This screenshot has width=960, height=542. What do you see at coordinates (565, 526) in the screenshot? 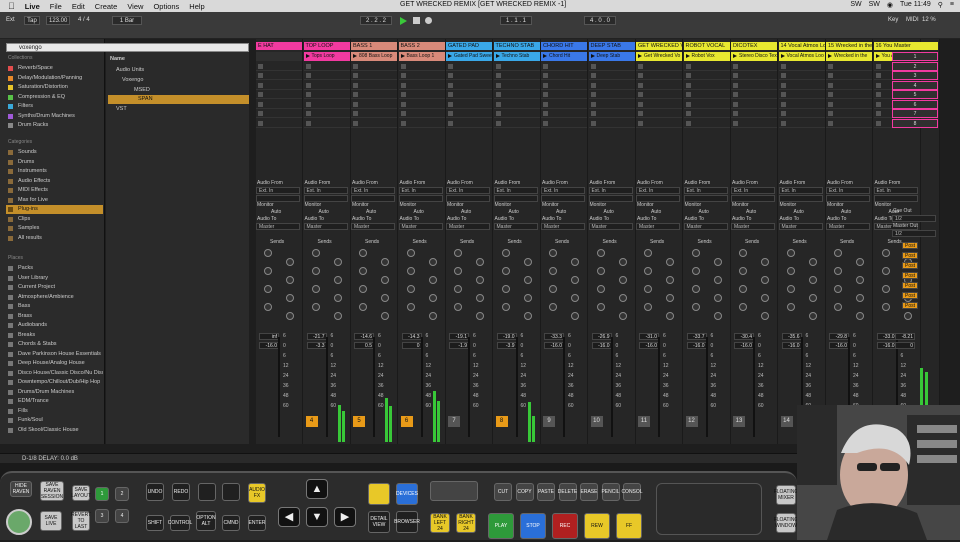
I see `rec-button: REC` at bounding box center [565, 526].